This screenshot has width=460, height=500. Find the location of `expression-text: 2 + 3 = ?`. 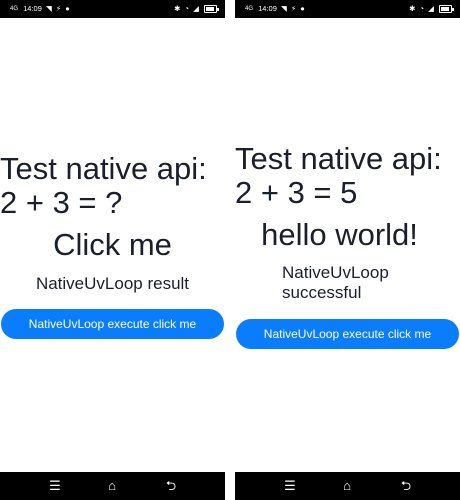

expression-text: 2 + 3 = ? is located at coordinates (61, 202).